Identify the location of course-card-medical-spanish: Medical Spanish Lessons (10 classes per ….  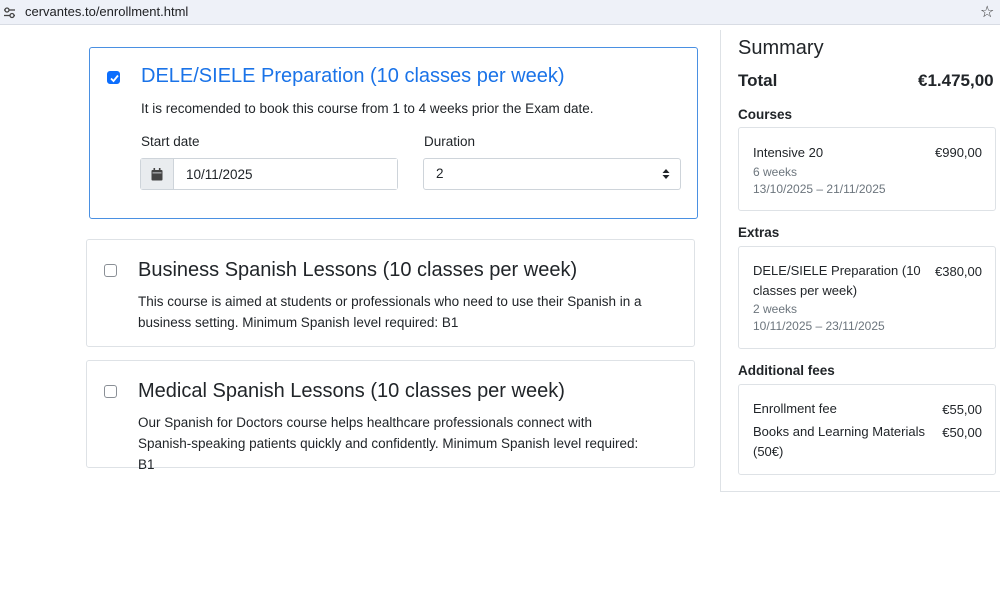
(390, 416).